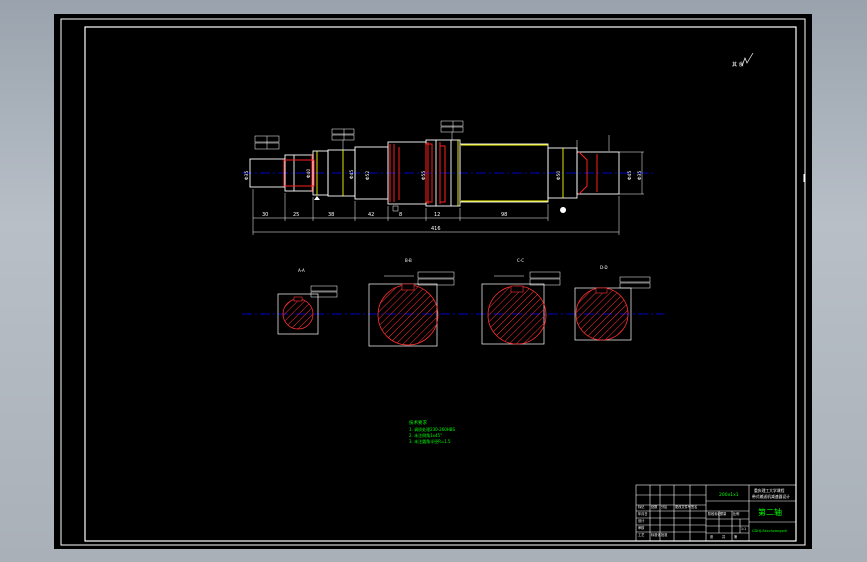 Image resolution: width=867 pixels, height=562 pixels. Describe the element at coordinates (301, 270) in the screenshot. I see `section-label-a: A-A` at that location.